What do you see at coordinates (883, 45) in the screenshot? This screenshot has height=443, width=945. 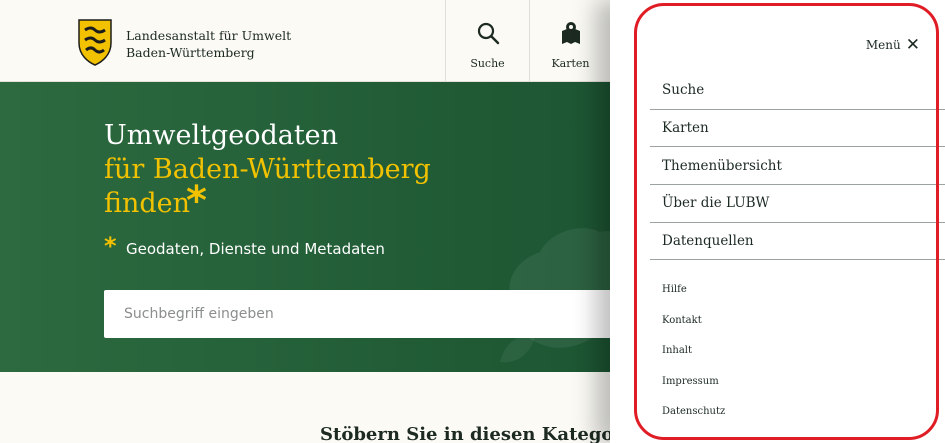 I see `menu-toggle-label: Menü` at bounding box center [883, 45].